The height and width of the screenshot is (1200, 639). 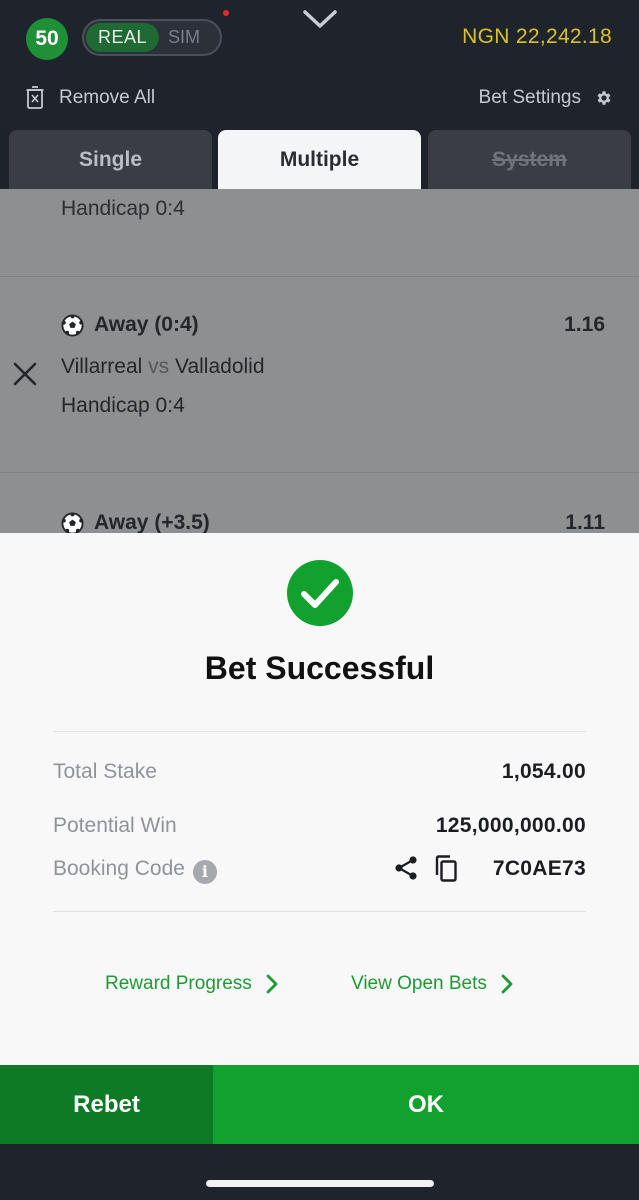 What do you see at coordinates (152, 522) in the screenshot?
I see `bet-market-label: Away (+3.5)` at bounding box center [152, 522].